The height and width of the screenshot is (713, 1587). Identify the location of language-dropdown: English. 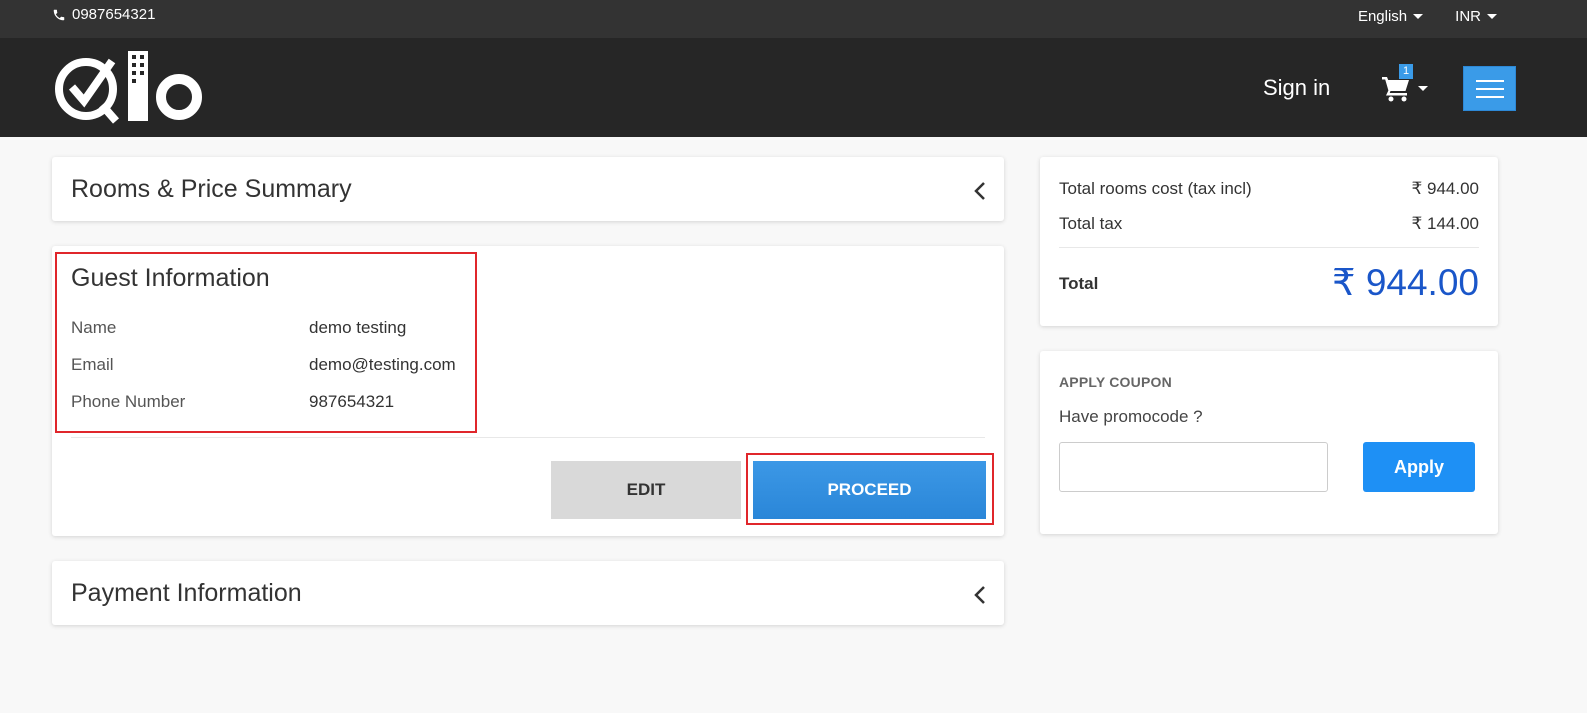
(1390, 16).